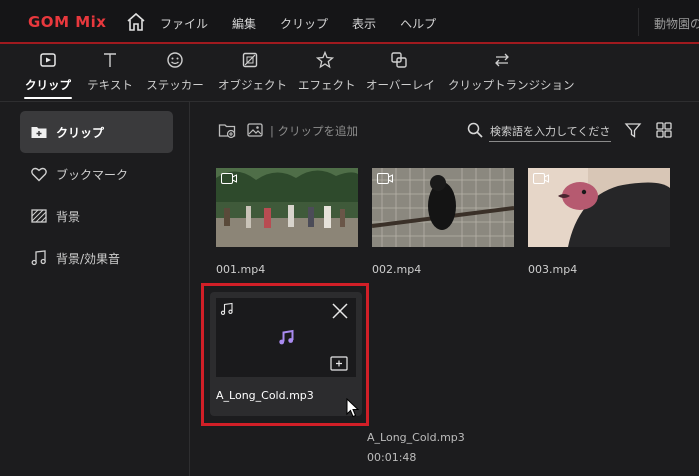  What do you see at coordinates (88, 259) in the screenshot?
I see `sidebar-item-label: 背景/効果音` at bounding box center [88, 259].